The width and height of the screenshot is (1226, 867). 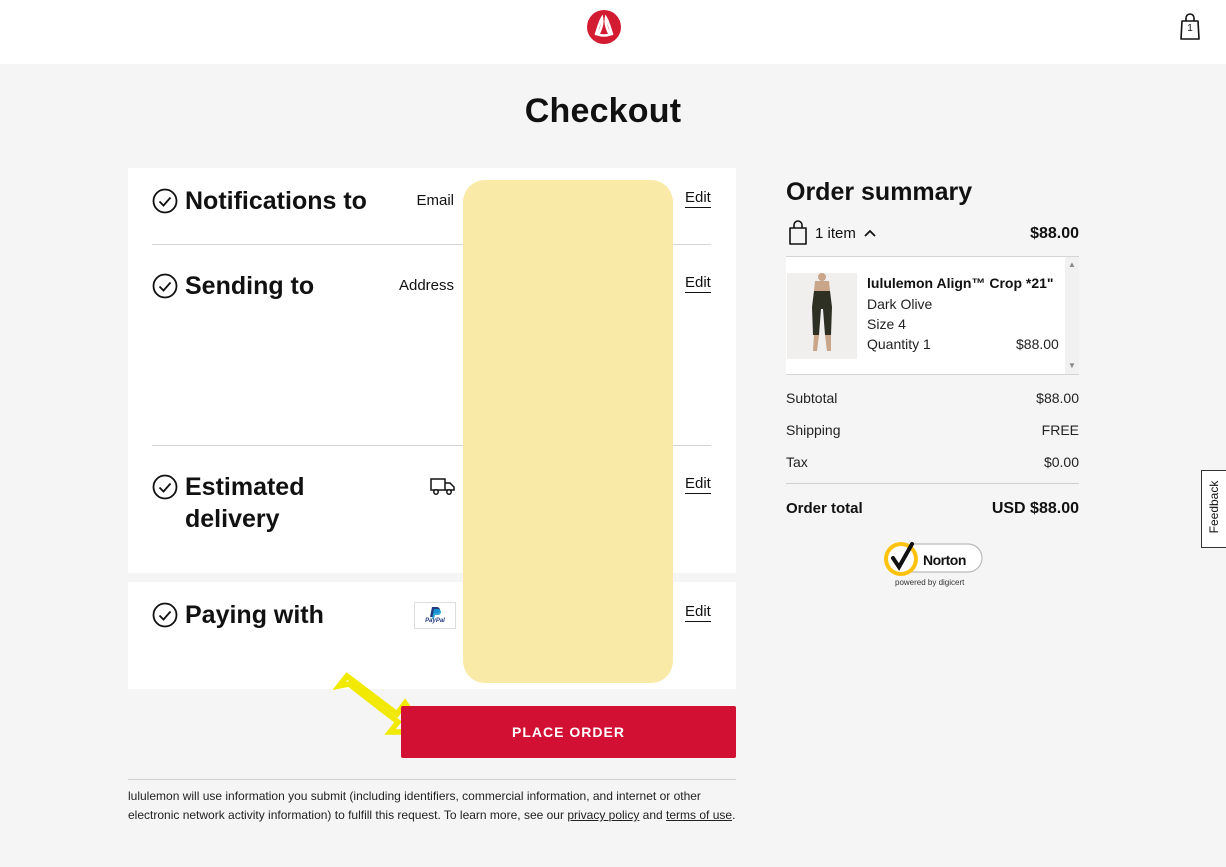 I want to click on paypal-icon, so click(x=435, y=613).